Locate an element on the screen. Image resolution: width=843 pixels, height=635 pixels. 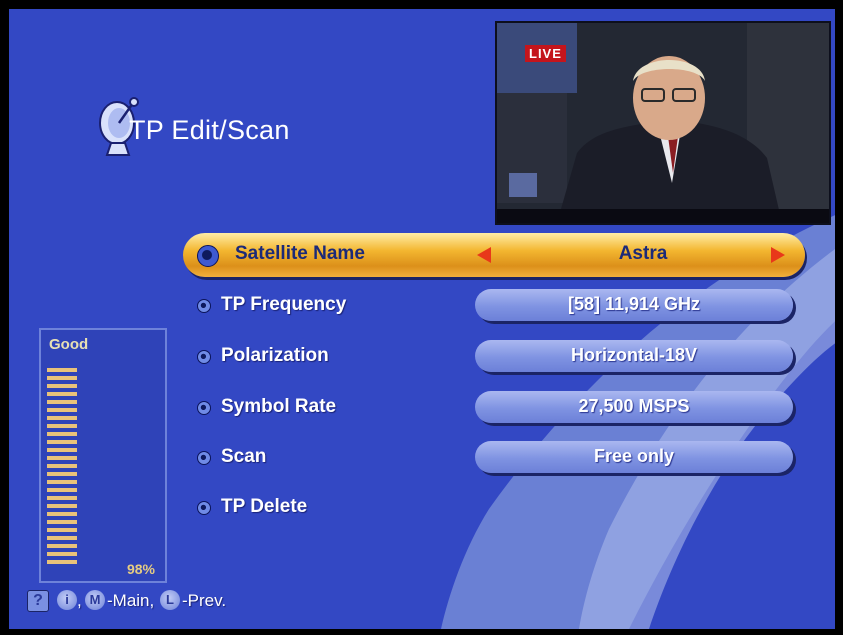
polarization-label: Polarization is located at coordinates (275, 355).